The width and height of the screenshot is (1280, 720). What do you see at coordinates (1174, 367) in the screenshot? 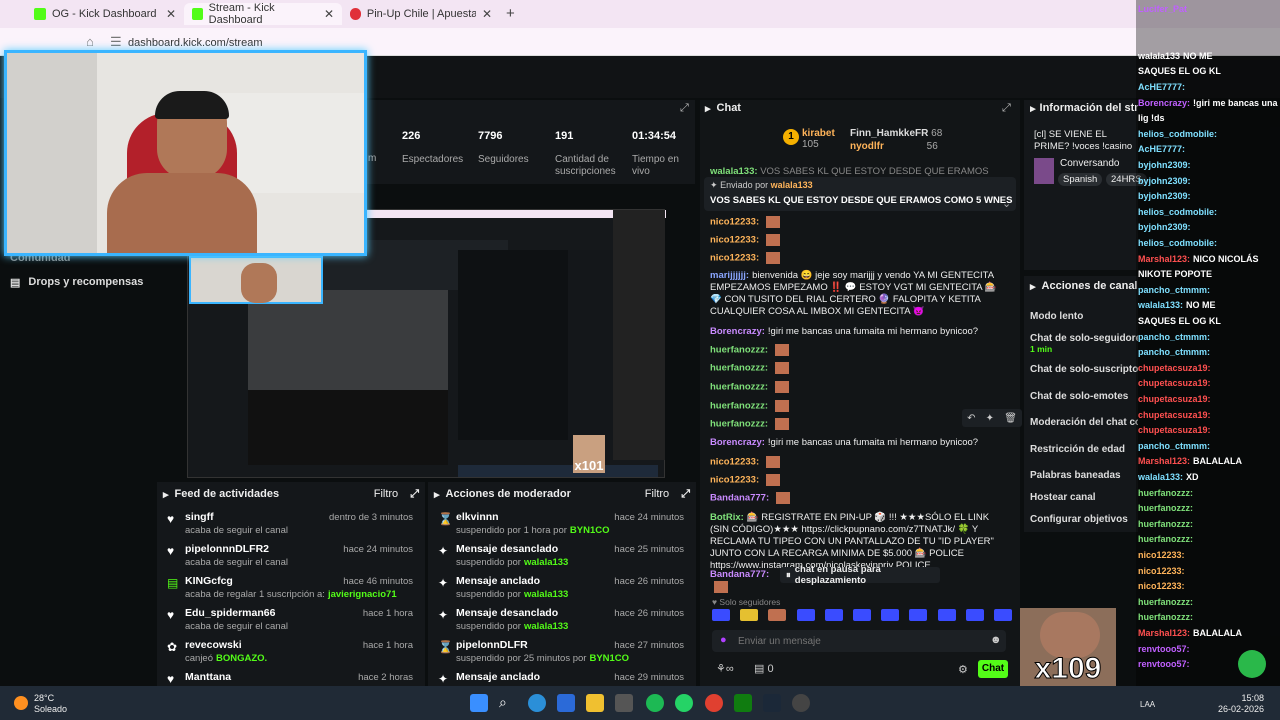
I see `overlay-username: chupetacsuza19:` at bounding box center [1174, 367].